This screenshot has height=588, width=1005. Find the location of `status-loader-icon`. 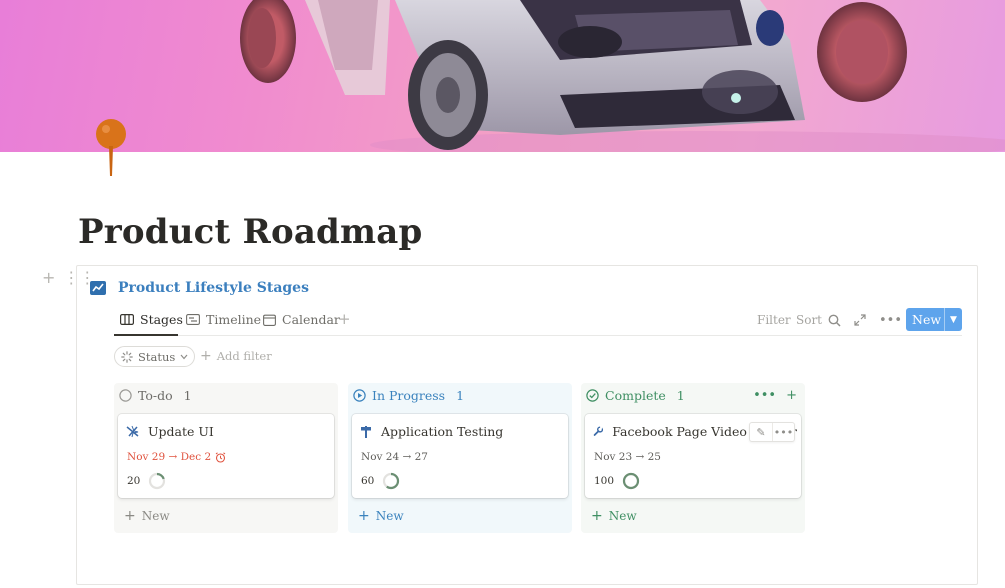

status-loader-icon is located at coordinates (127, 356).